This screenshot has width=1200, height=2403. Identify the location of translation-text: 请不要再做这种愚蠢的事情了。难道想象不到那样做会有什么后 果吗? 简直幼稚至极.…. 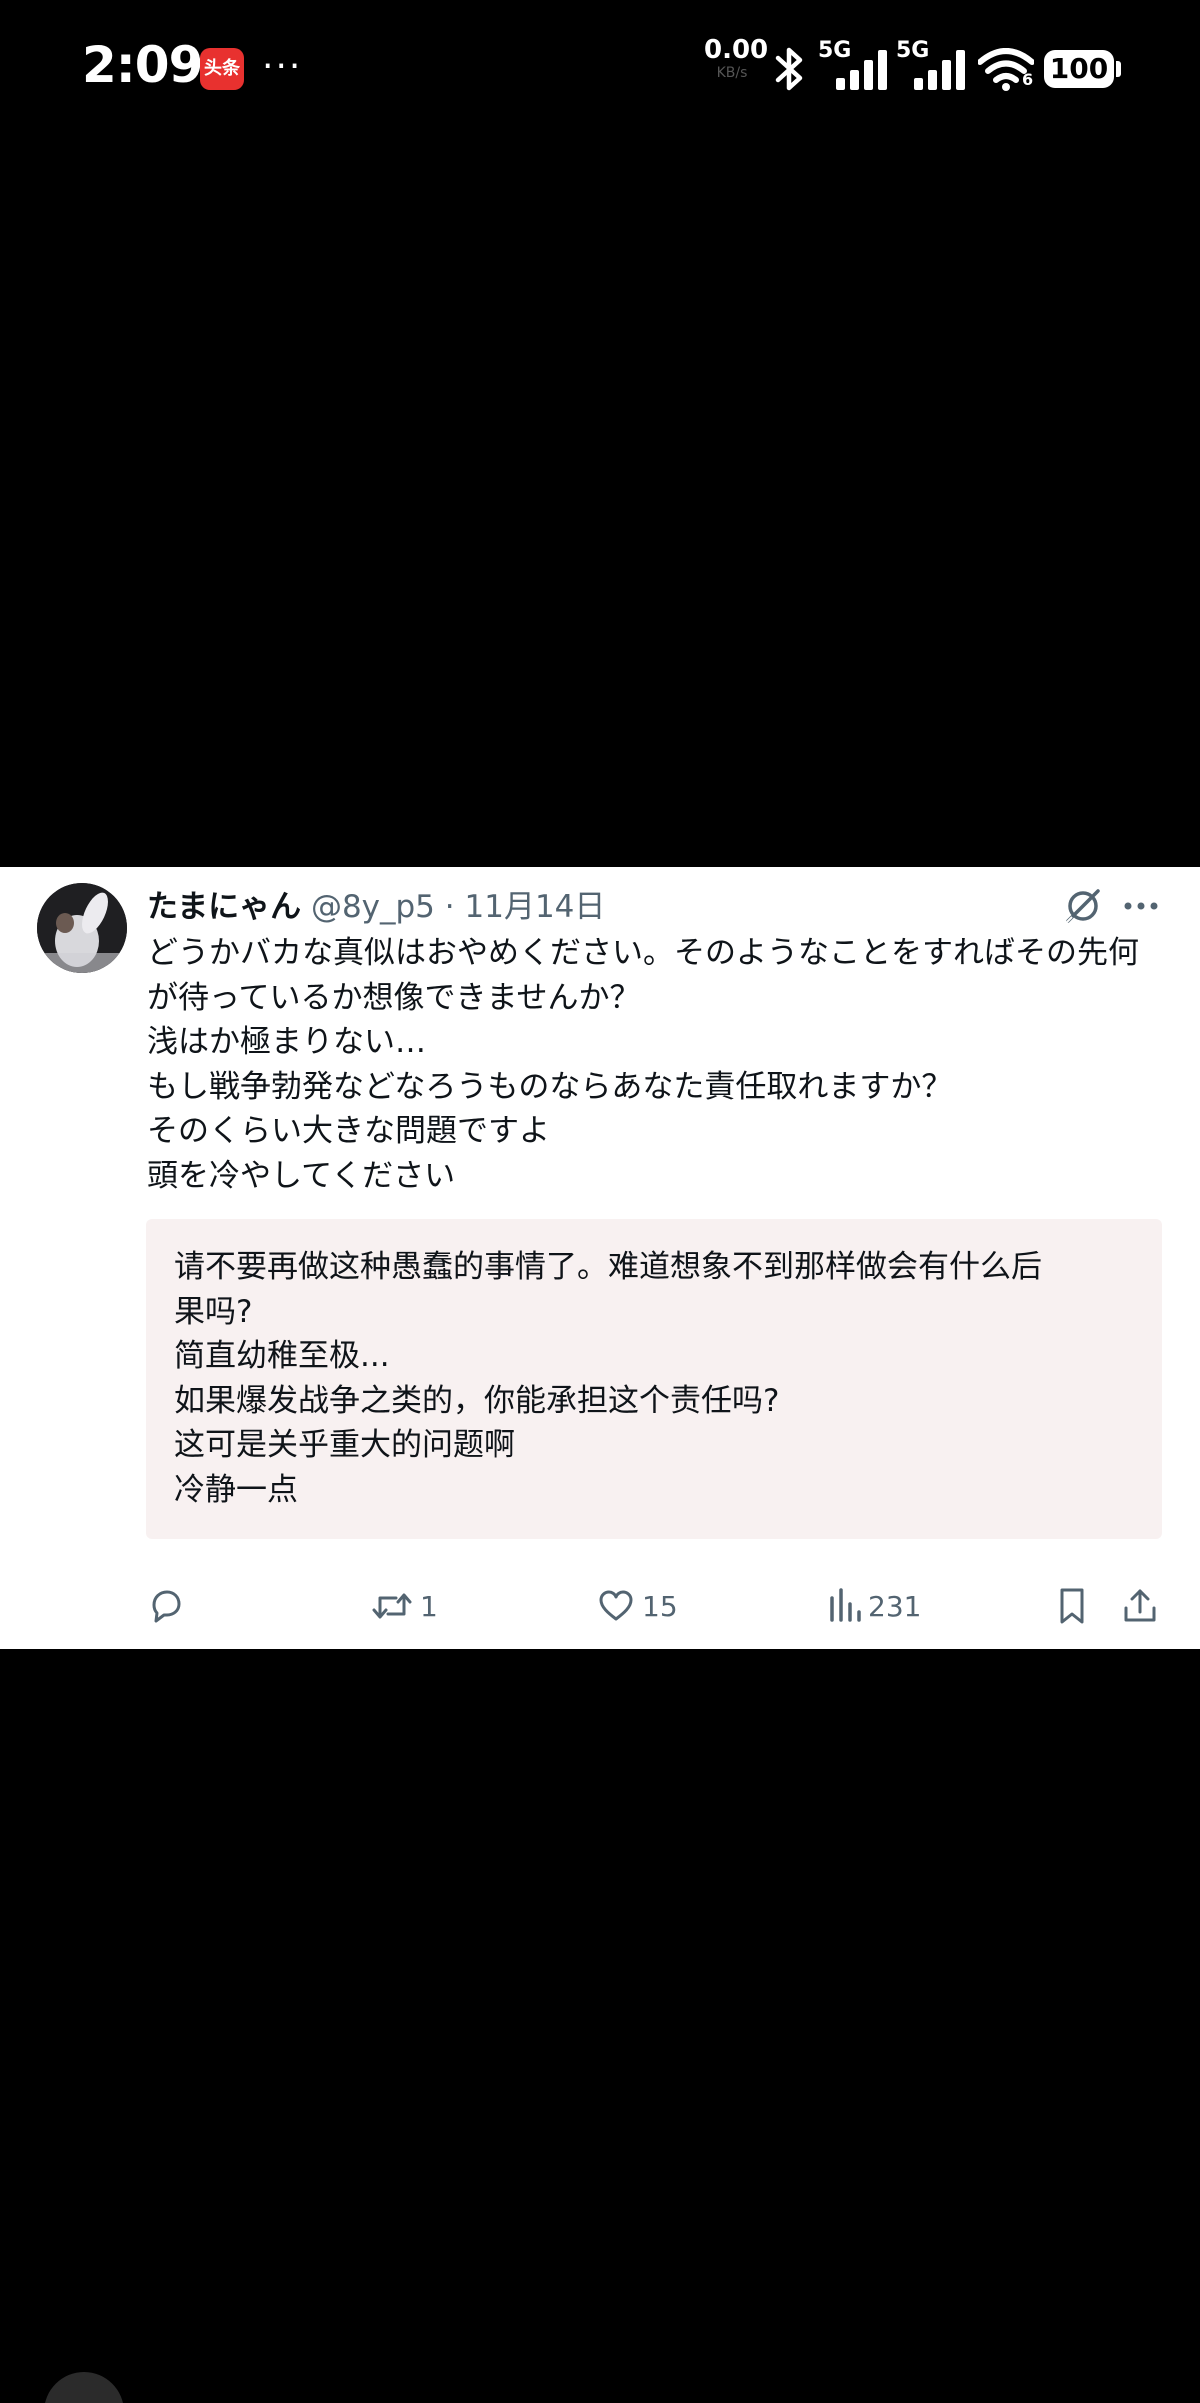
(654, 1378).